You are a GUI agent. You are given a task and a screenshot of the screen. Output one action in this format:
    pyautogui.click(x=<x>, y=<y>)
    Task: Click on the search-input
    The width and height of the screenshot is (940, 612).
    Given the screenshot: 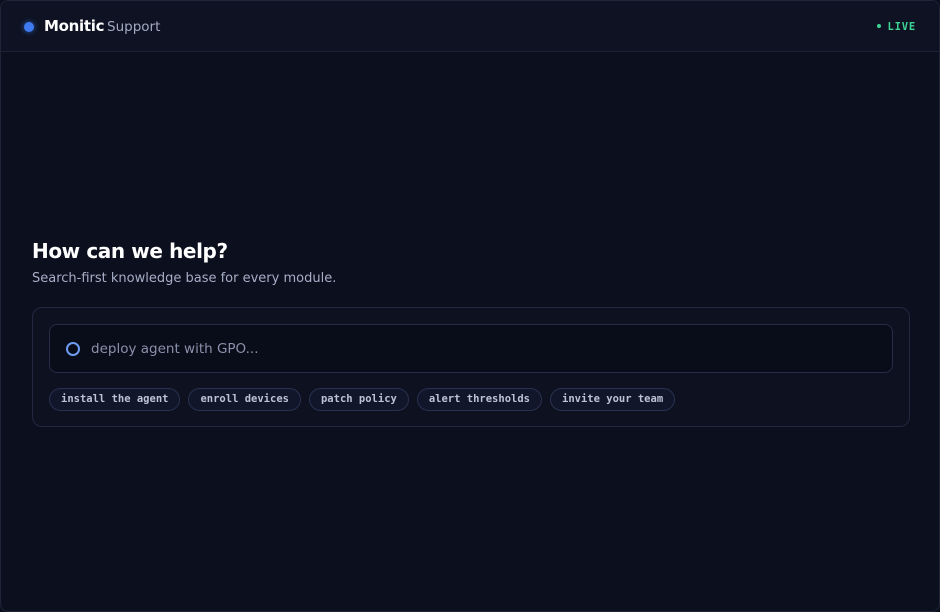 What is the action you would take?
    pyautogui.click(x=481, y=348)
    